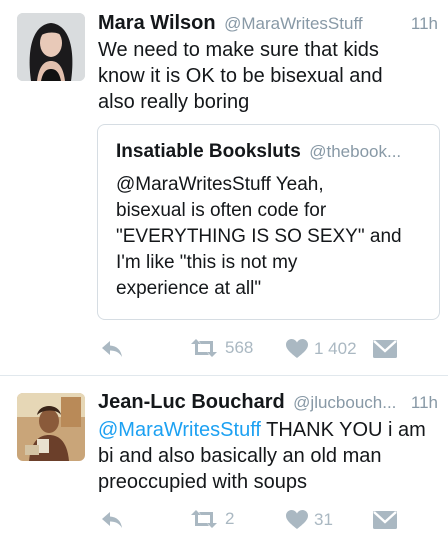  Describe the element at coordinates (293, 23) in the screenshot. I see `author-handle: @MaraWritesStuff` at that location.